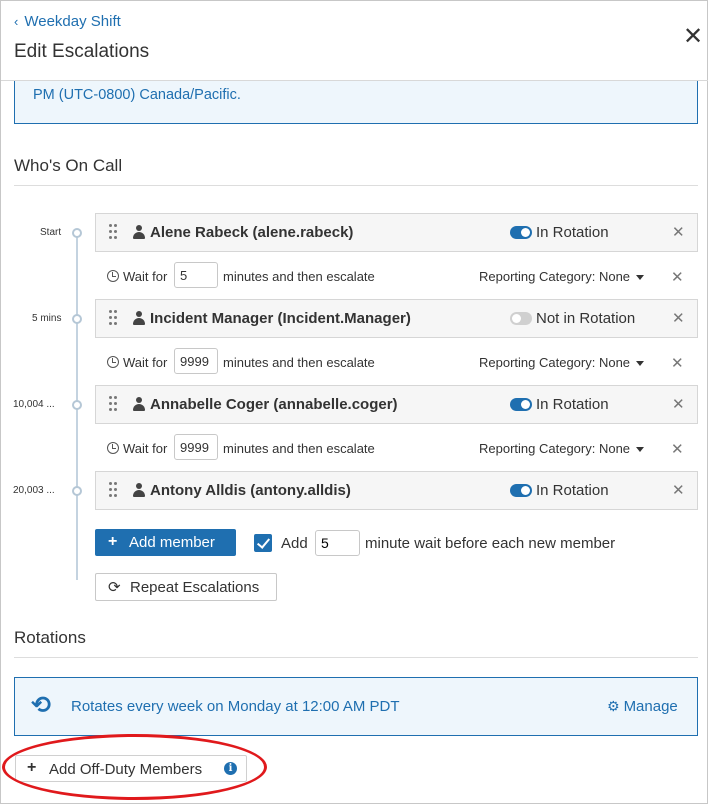 This screenshot has height=804, width=708. I want to click on timeline-label: 5 mins, so click(47, 318).